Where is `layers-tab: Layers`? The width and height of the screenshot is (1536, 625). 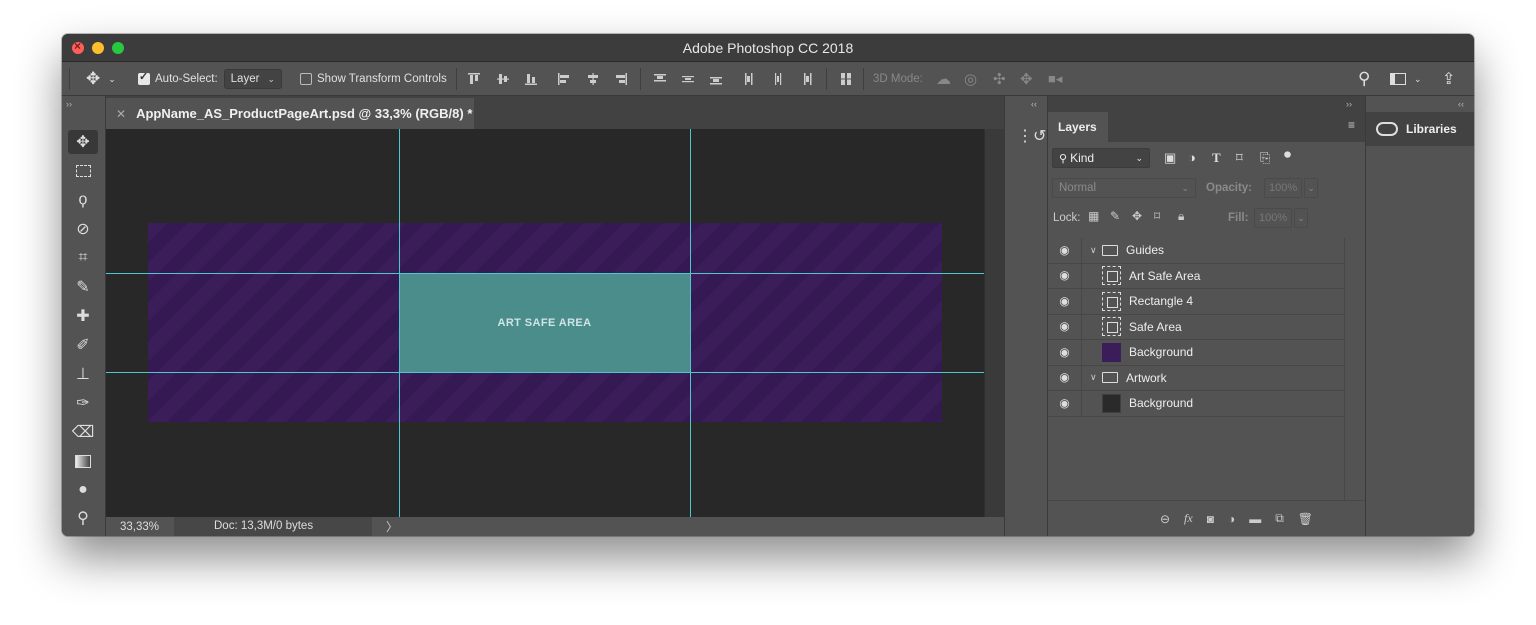 layers-tab: Layers is located at coordinates (1078, 127).